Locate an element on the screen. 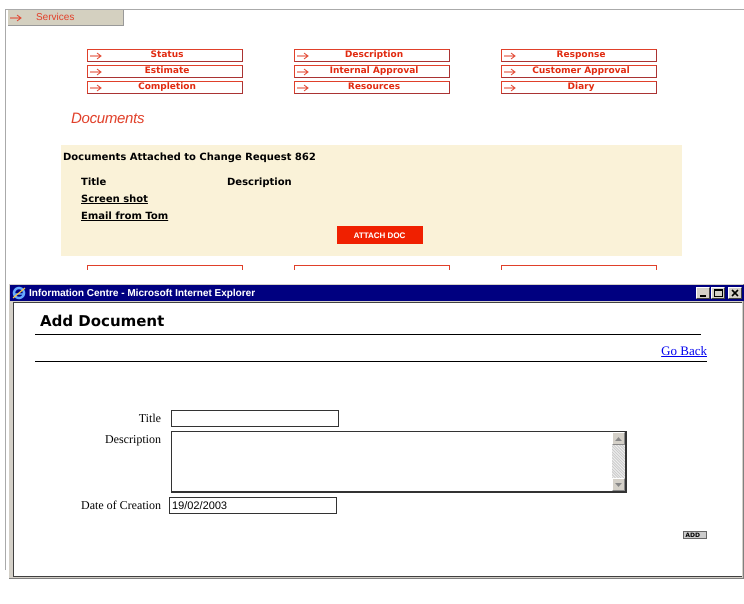  scrollbar is located at coordinates (618, 461).